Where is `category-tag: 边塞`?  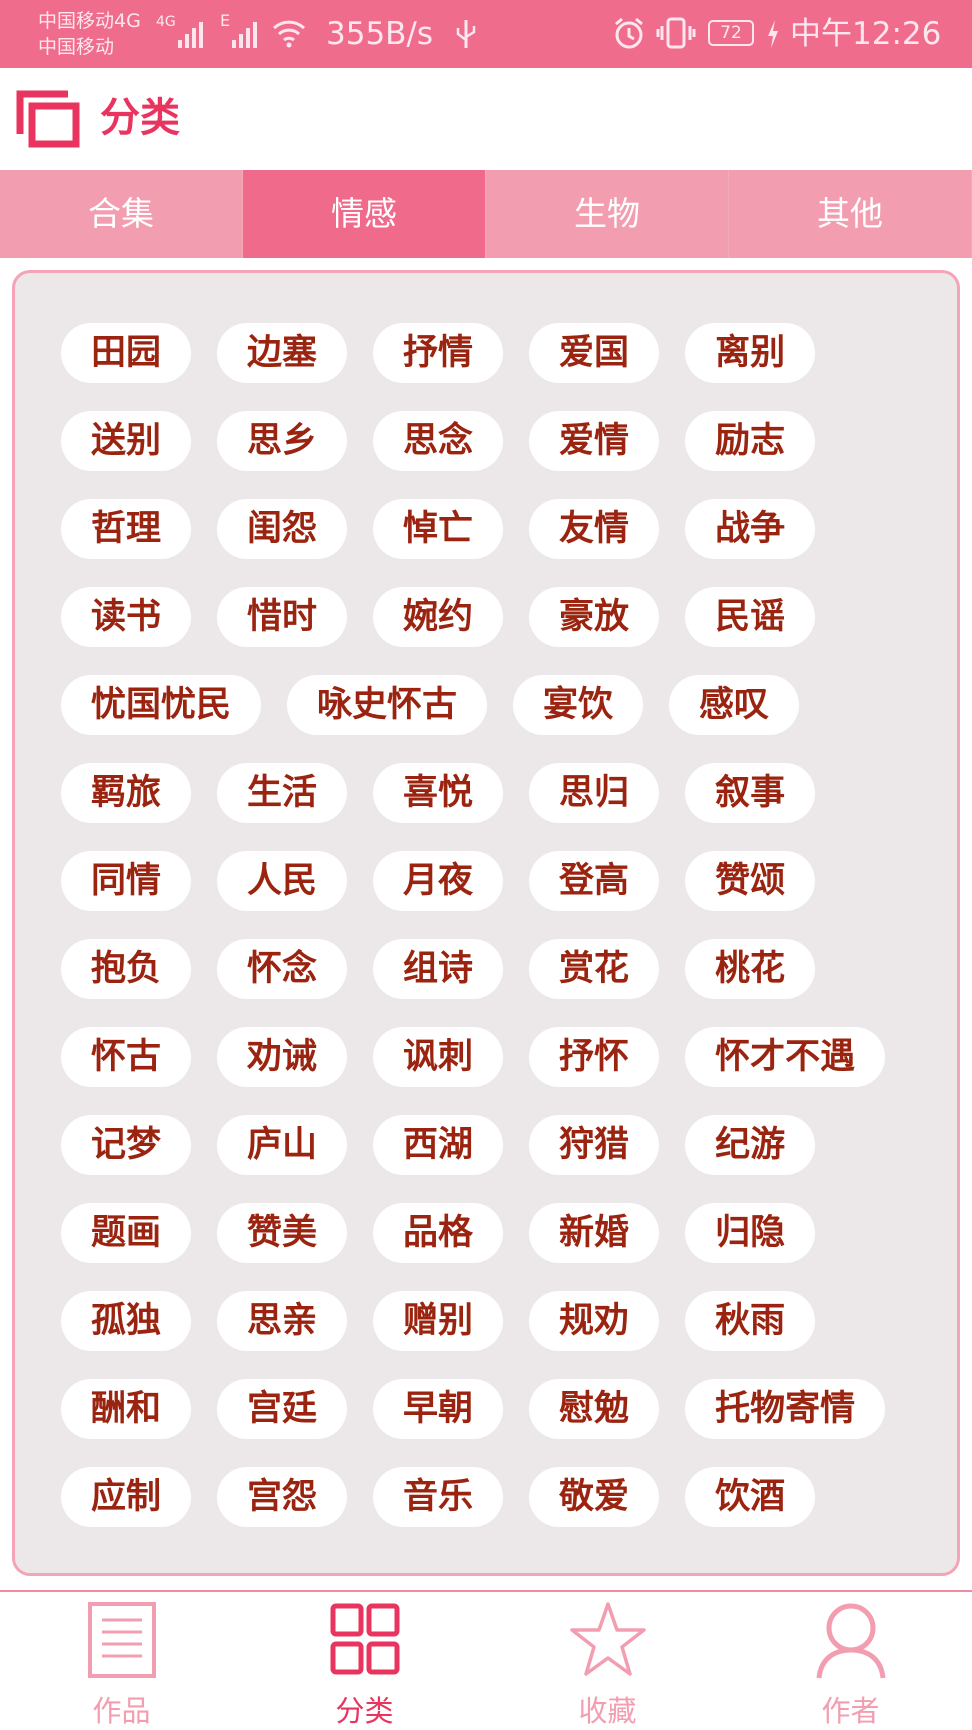
category-tag: 边塞 is located at coordinates (282, 353).